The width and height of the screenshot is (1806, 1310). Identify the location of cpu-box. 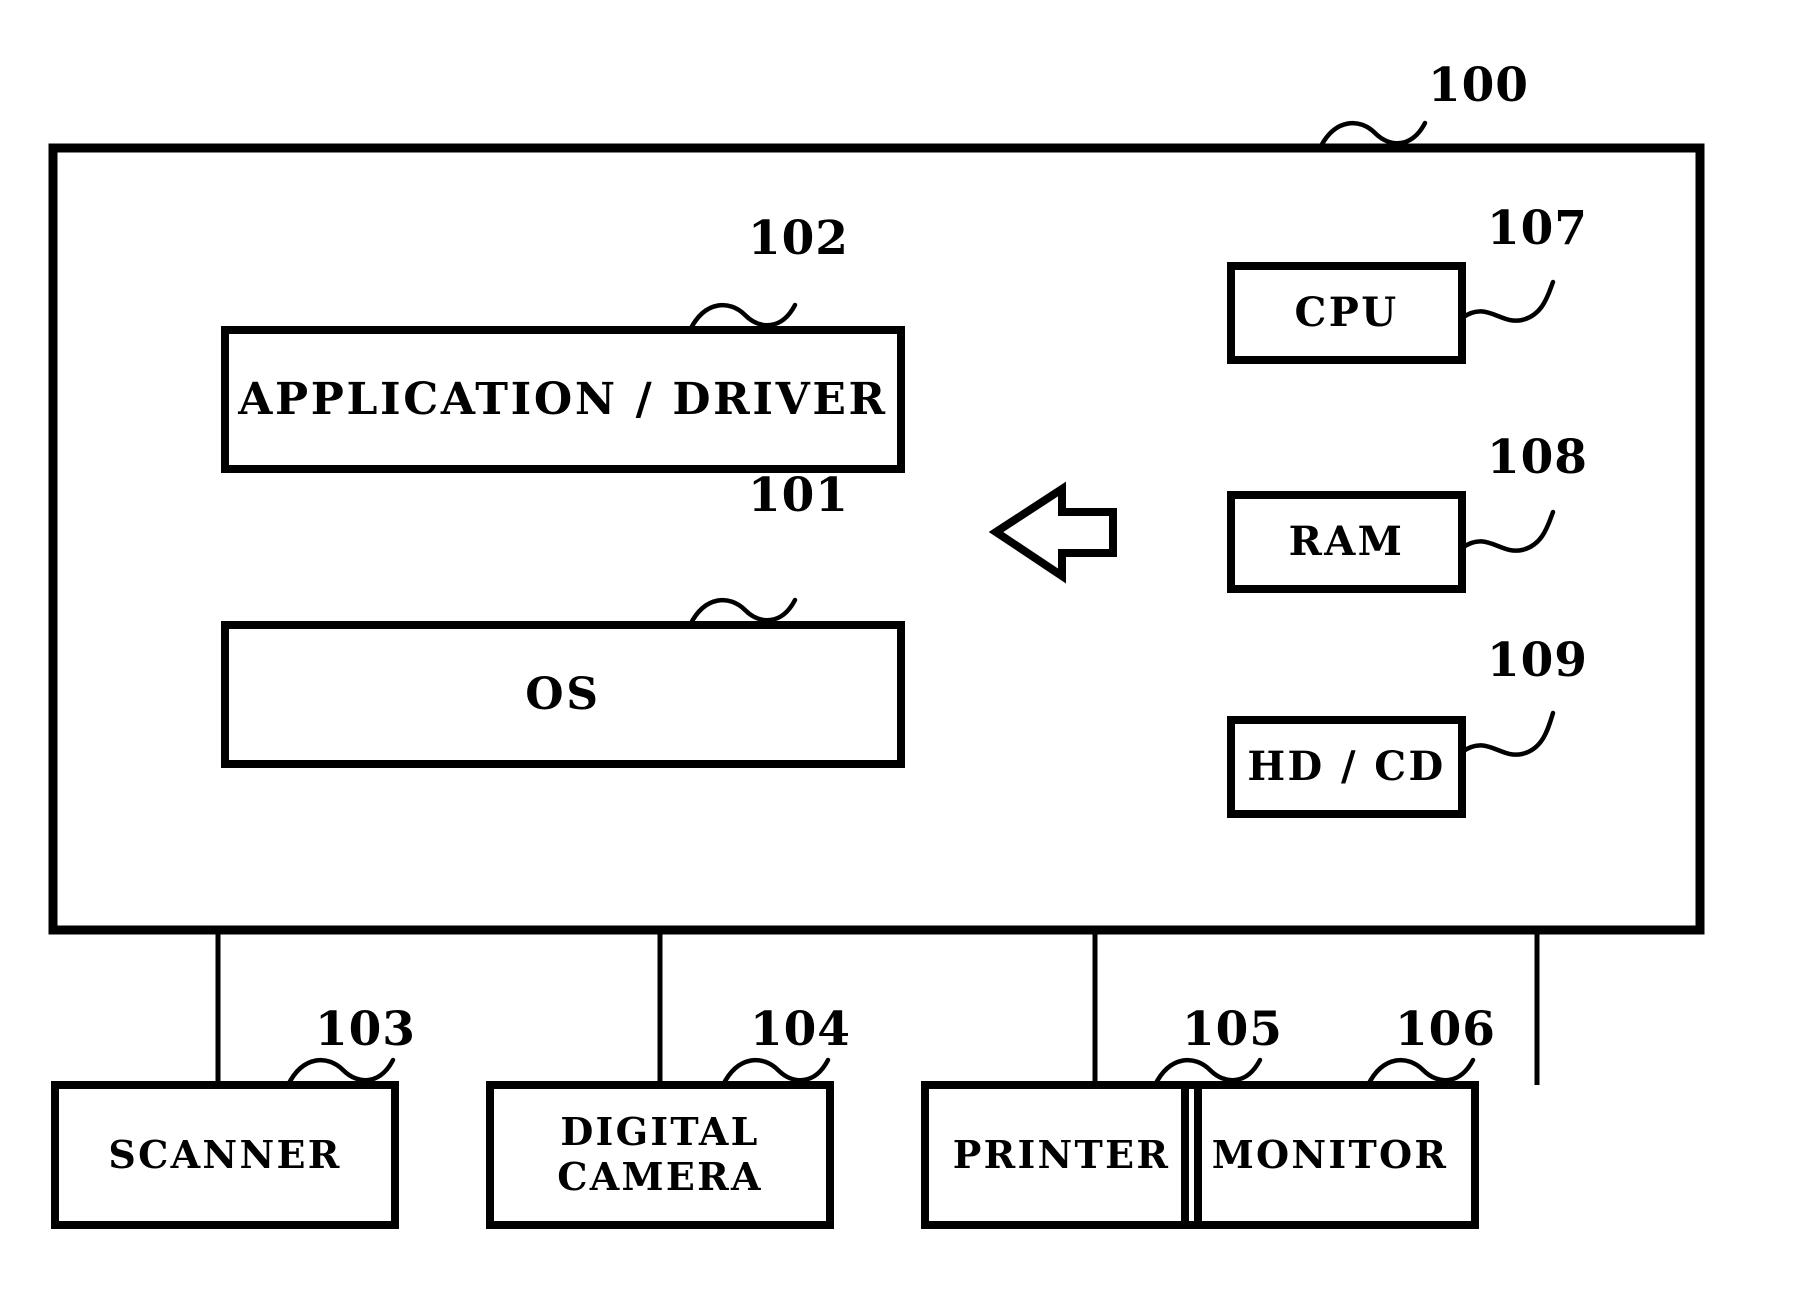
(1346, 313).